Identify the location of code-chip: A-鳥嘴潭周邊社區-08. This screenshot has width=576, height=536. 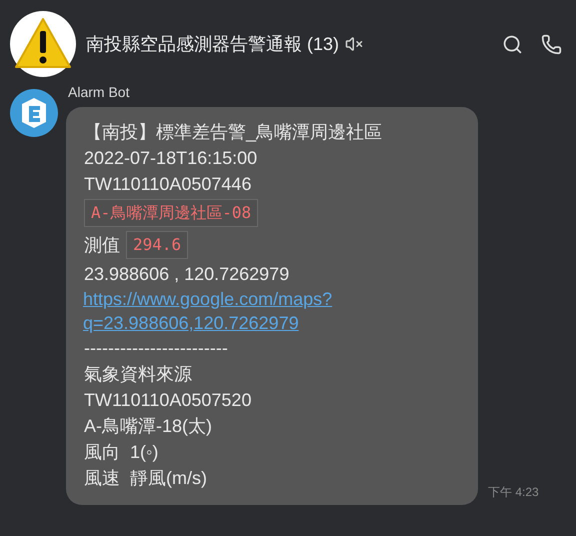
(171, 213).